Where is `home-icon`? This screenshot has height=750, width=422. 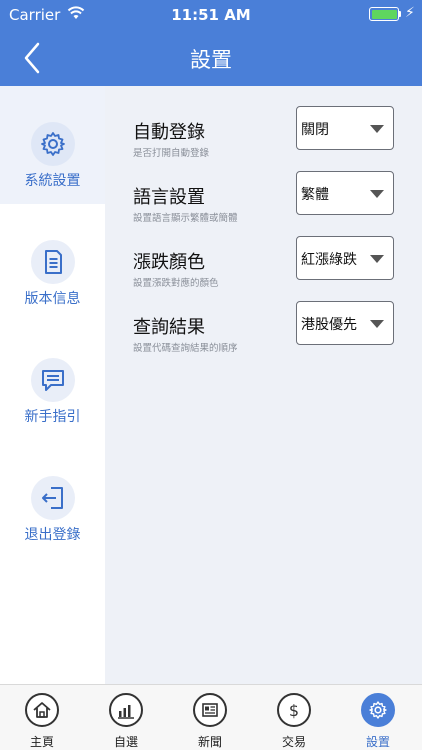
home-icon is located at coordinates (42, 710).